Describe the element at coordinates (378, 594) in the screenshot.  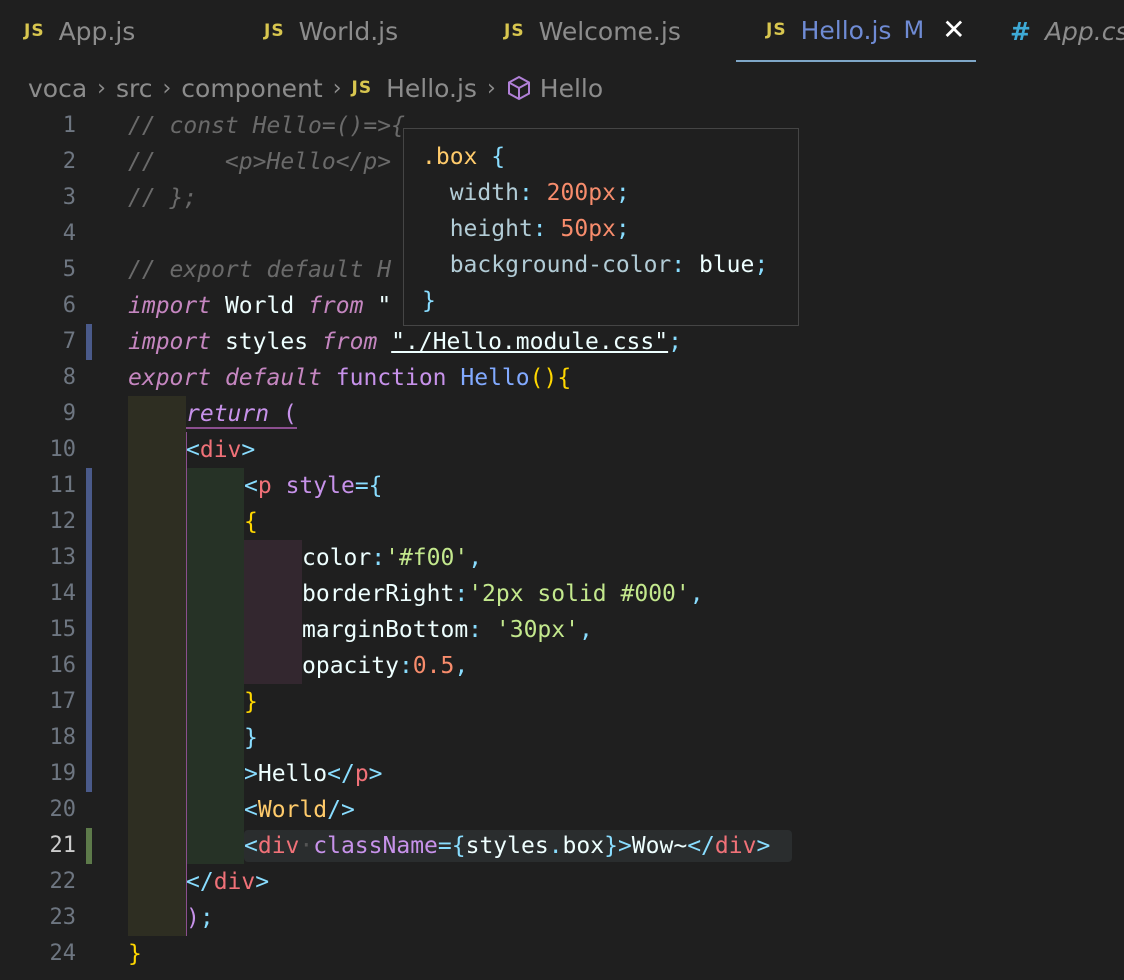
I see `object-key: borderRight` at that location.